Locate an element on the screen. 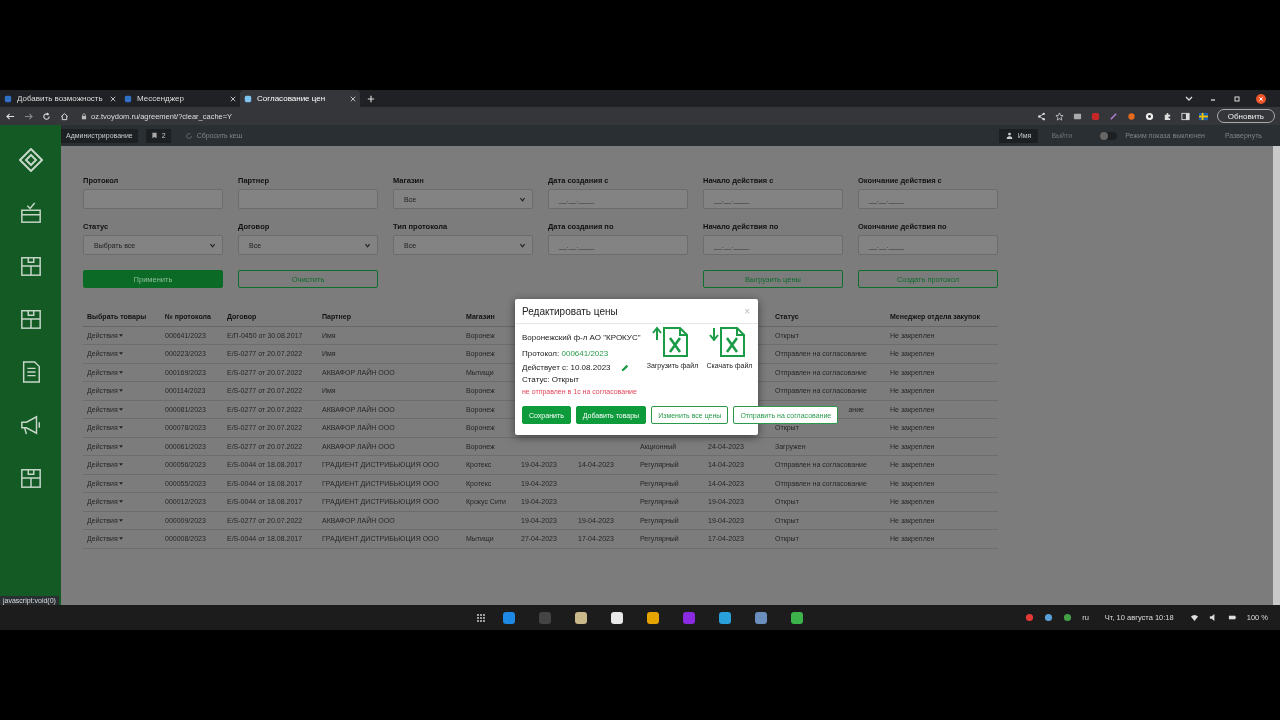 This screenshot has height=720, width=1280. close-button: × is located at coordinates (747, 311).